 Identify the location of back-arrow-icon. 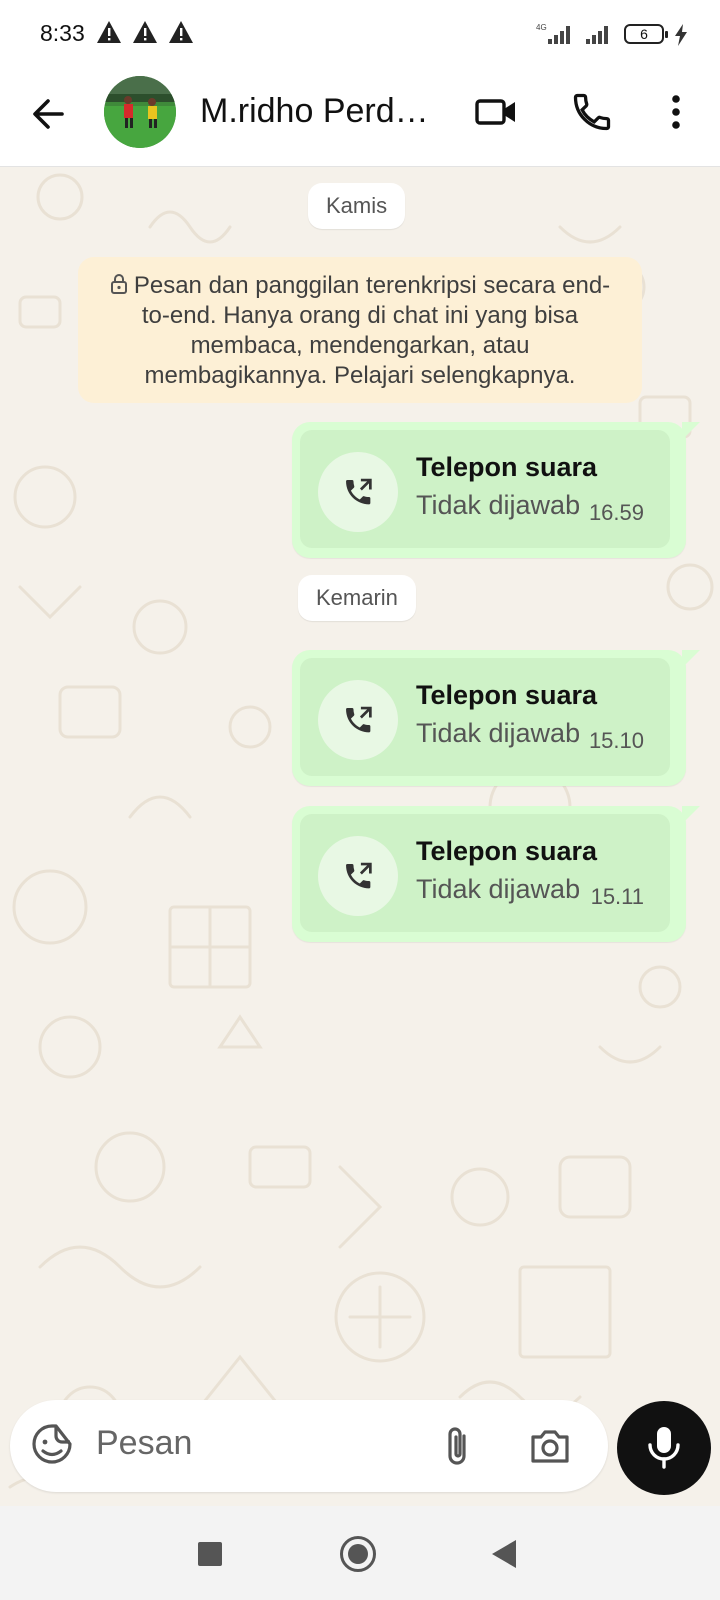
(48, 114).